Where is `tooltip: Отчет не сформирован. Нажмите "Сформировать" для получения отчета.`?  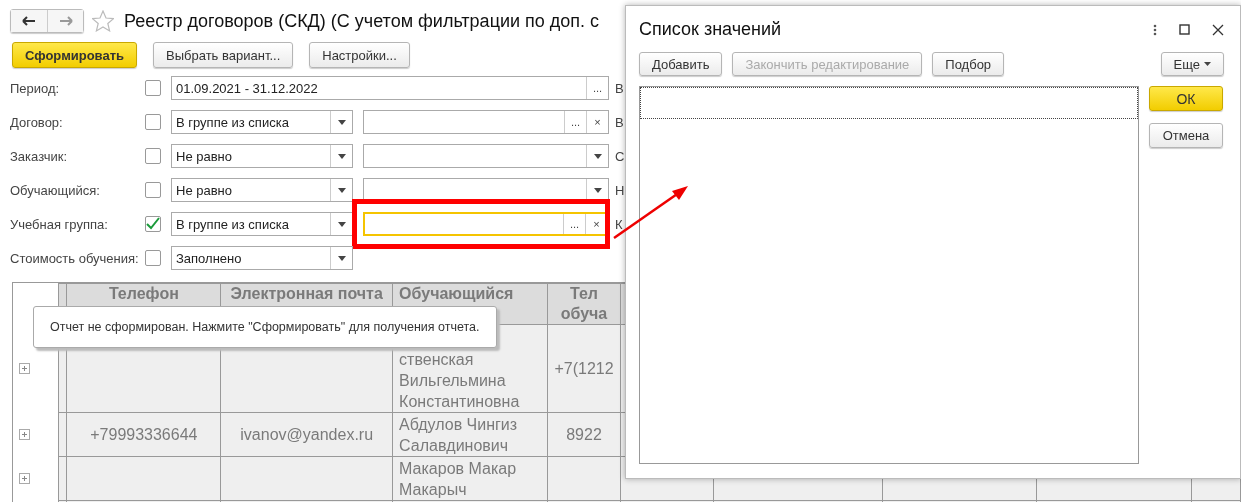
tooltip: Отчет не сформирован. Нажмите "Сформировать" для получения отчета. is located at coordinates (265, 327).